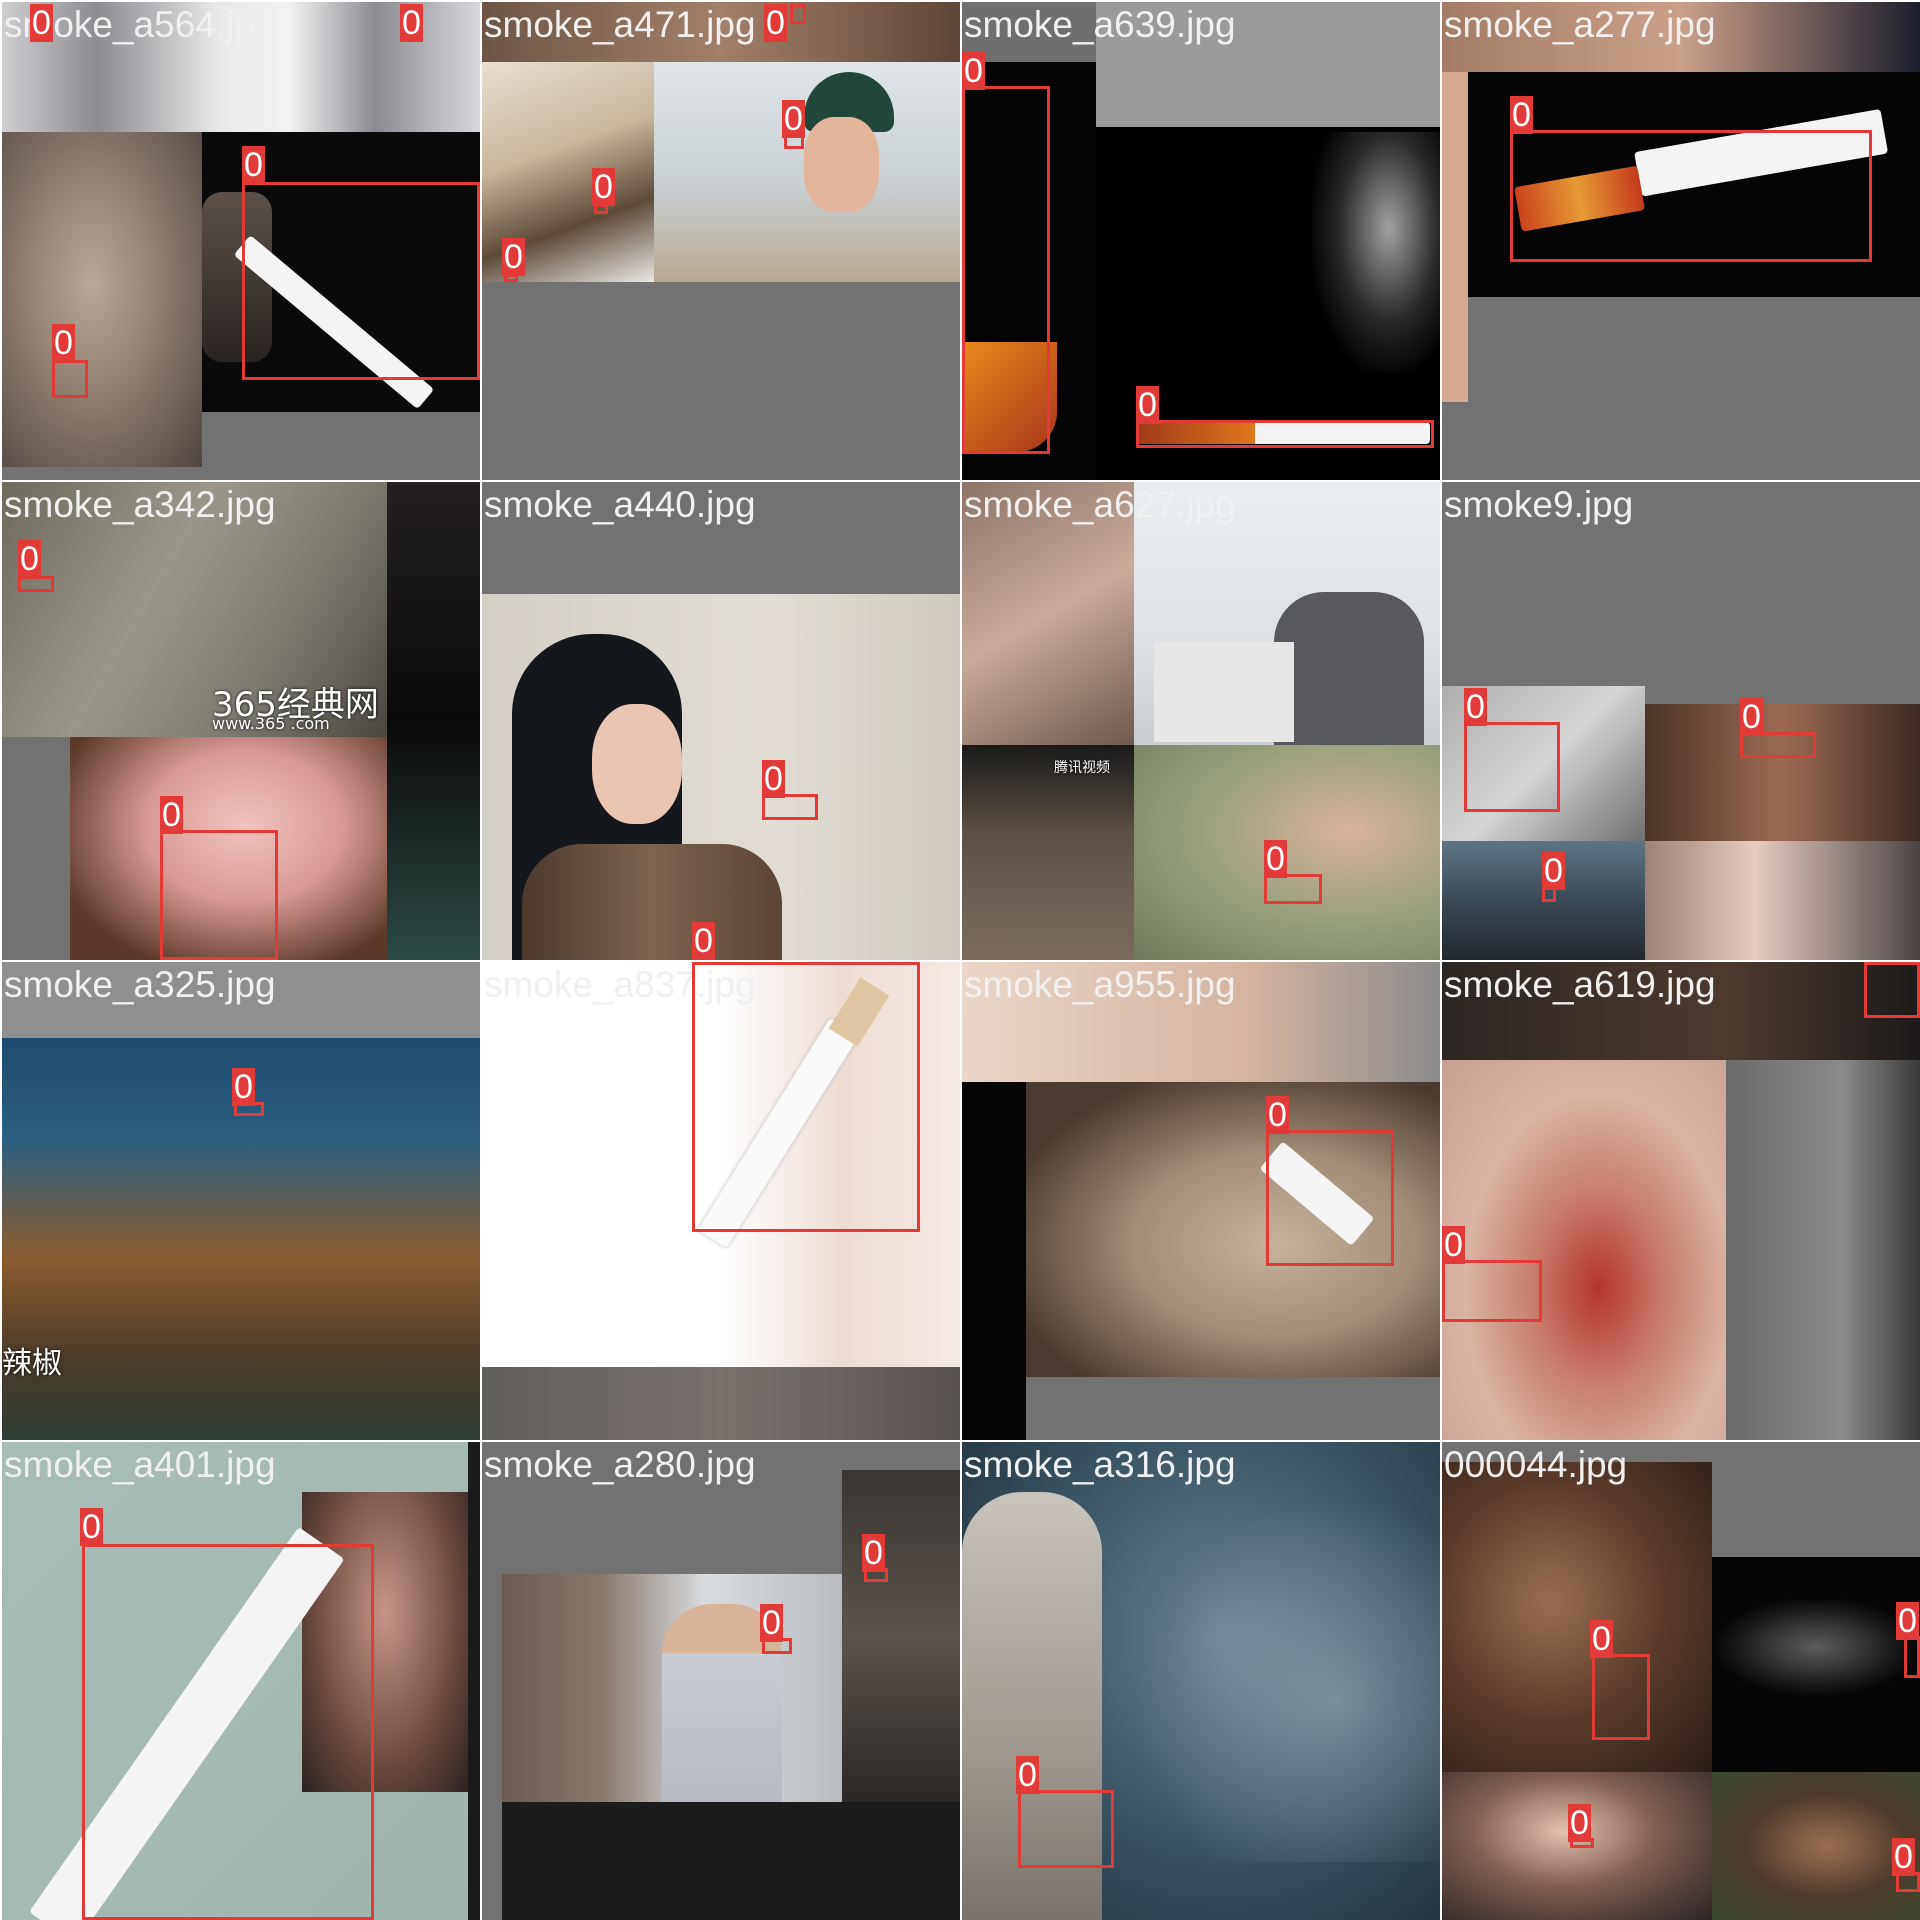  I want to click on tv-screenshot-photo: 365经典网 www.365 .com, so click(194, 609).